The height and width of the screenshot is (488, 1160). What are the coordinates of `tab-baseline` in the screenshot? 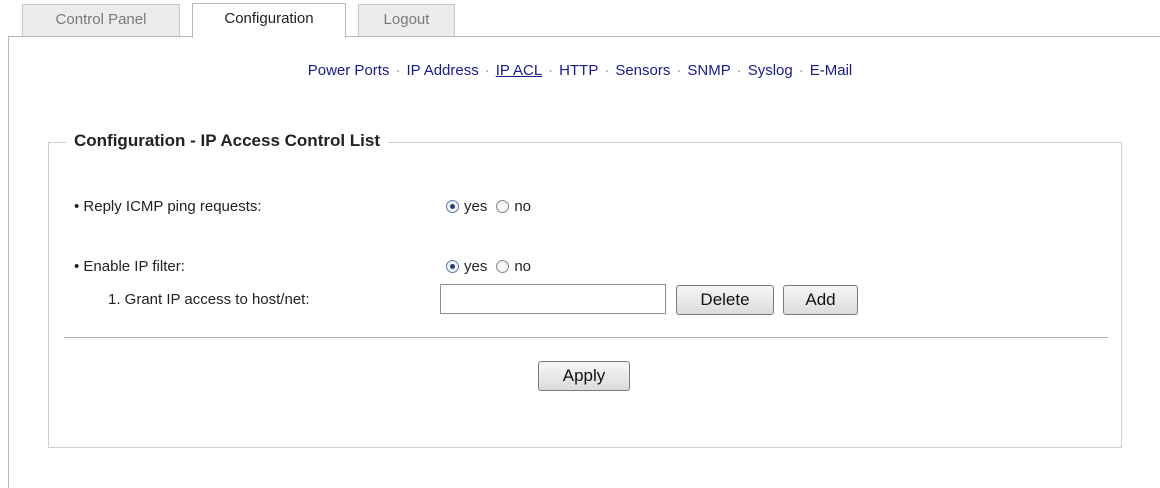 It's located at (584, 36).